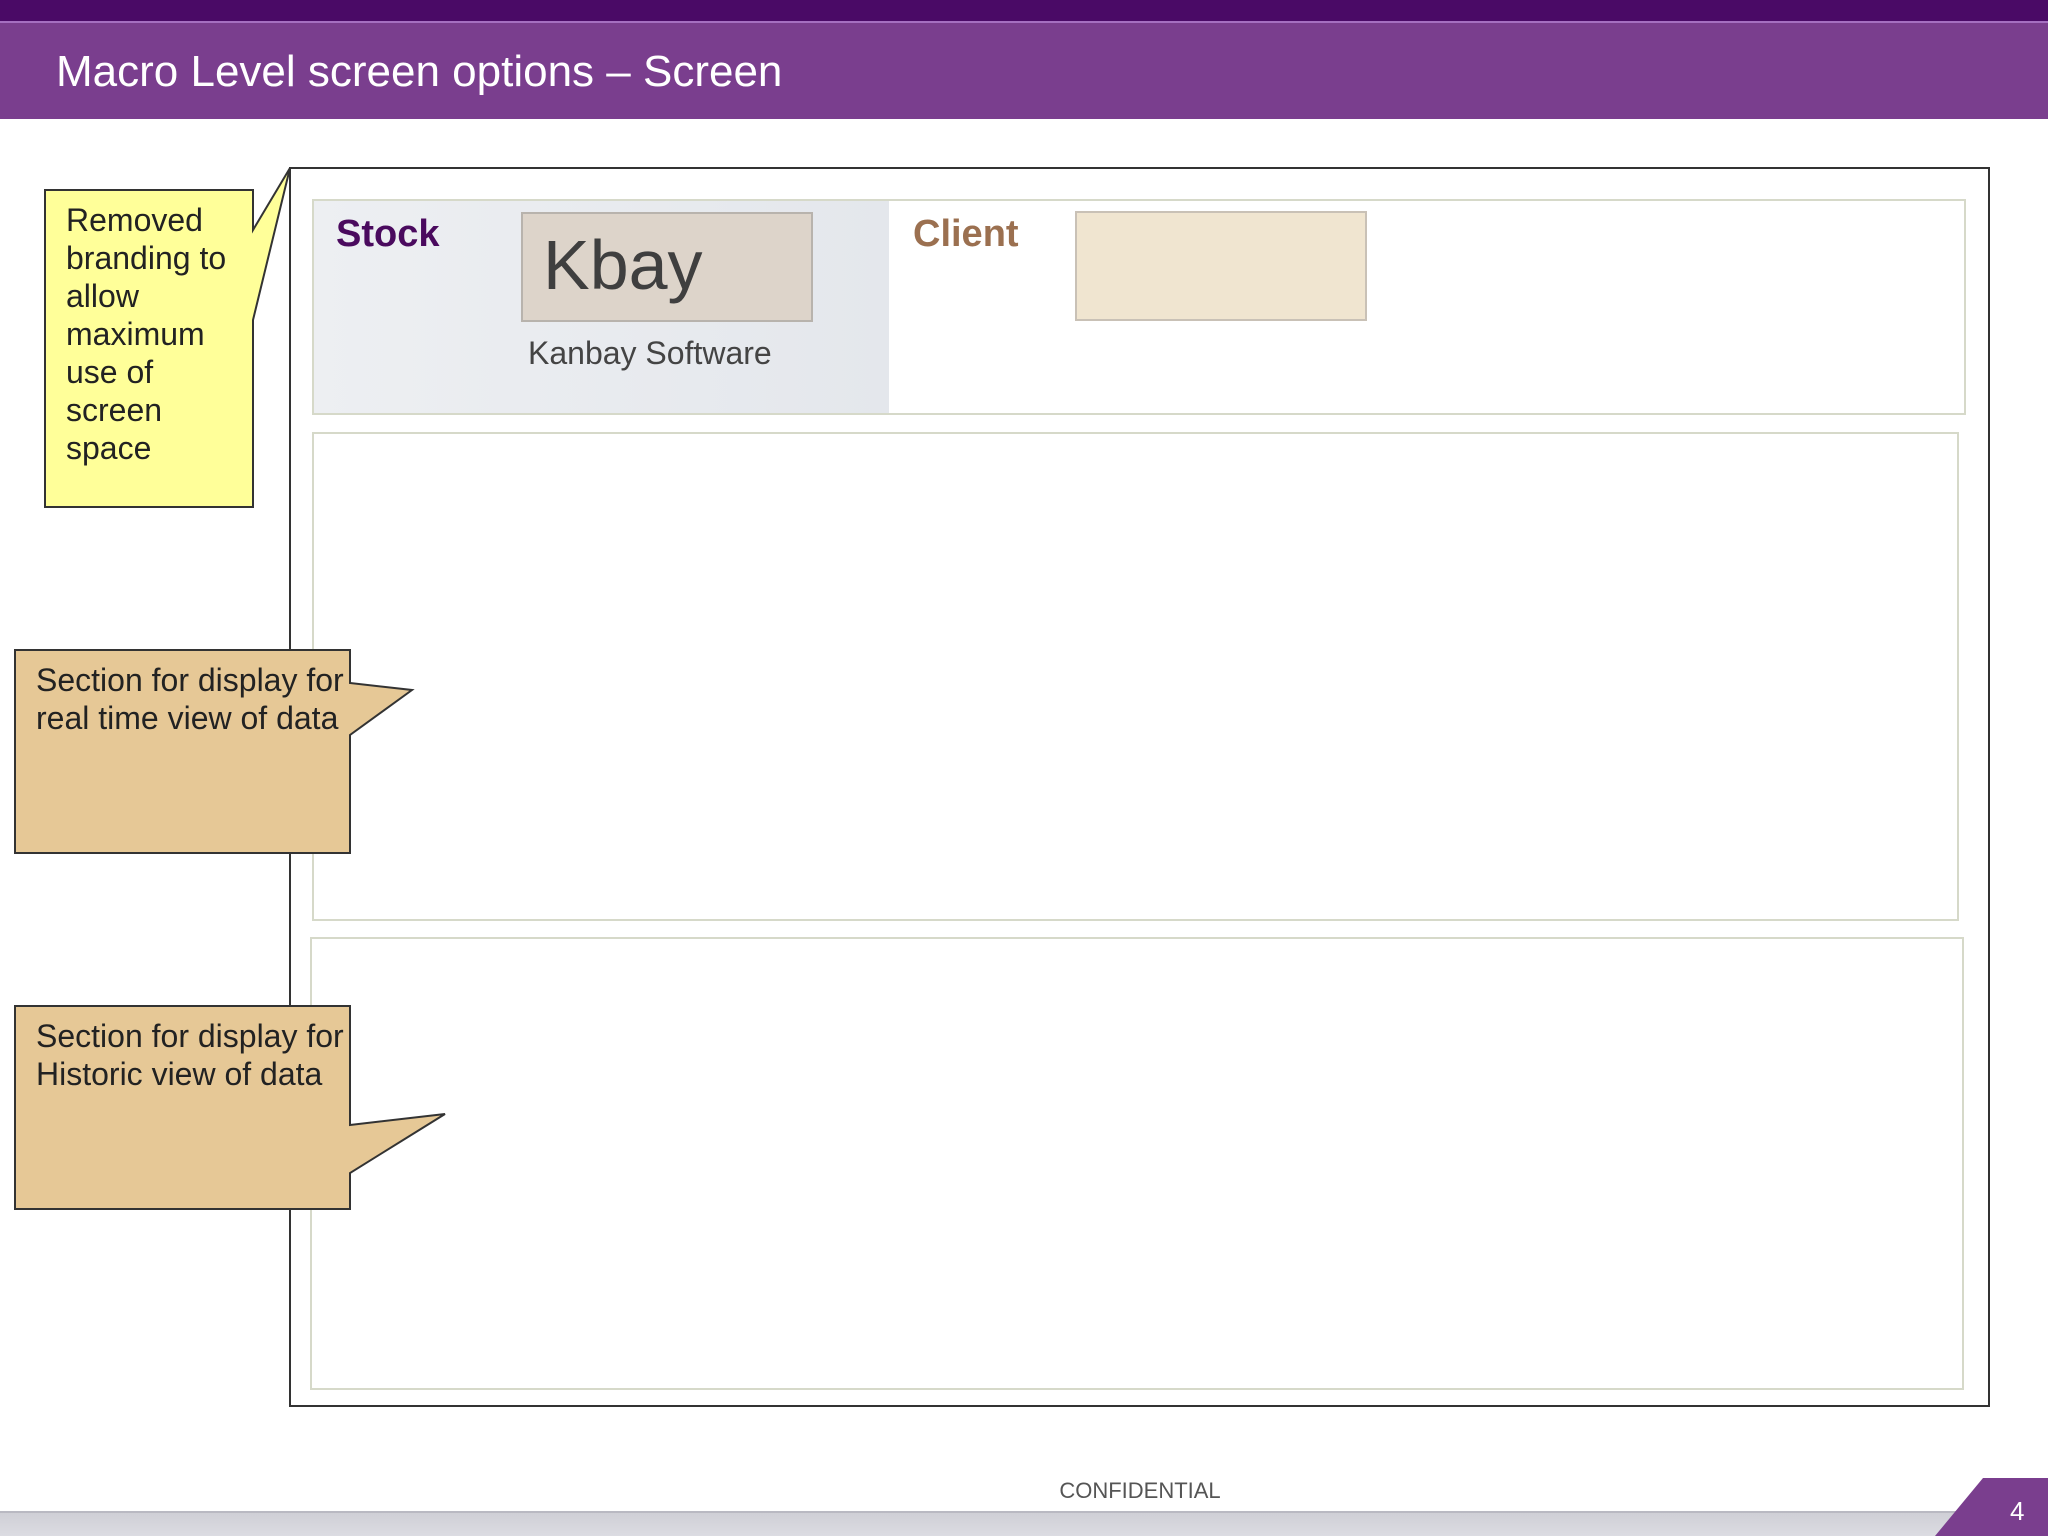 This screenshot has height=1536, width=2048. I want to click on footer-bar, so click(1024, 1523).